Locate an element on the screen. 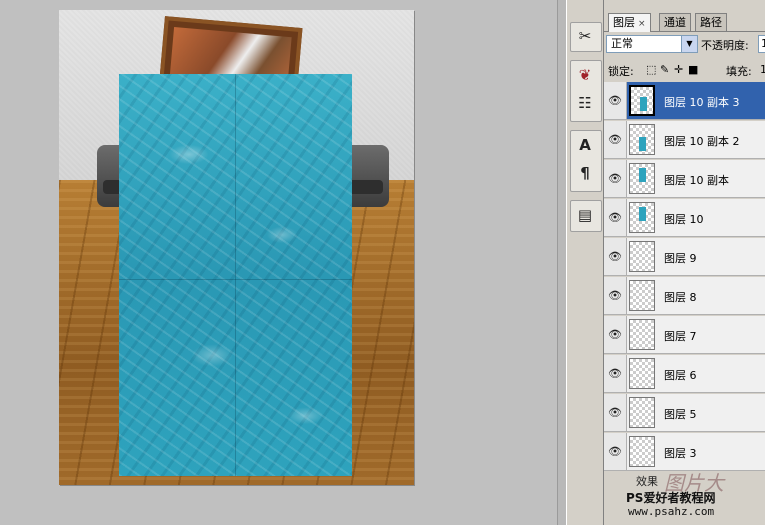  watermark: 效果 图片大 PS爱好者教程网 www.psahz.com is located at coordinates (693, 496).